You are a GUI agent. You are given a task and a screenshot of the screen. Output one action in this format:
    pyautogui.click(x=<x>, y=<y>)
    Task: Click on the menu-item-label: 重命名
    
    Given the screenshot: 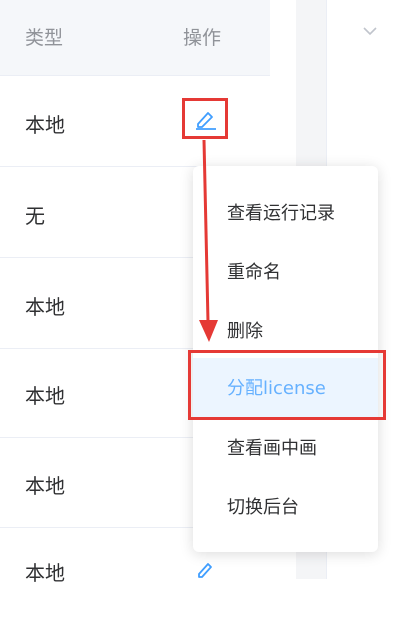 What is the action you would take?
    pyautogui.click(x=254, y=272)
    